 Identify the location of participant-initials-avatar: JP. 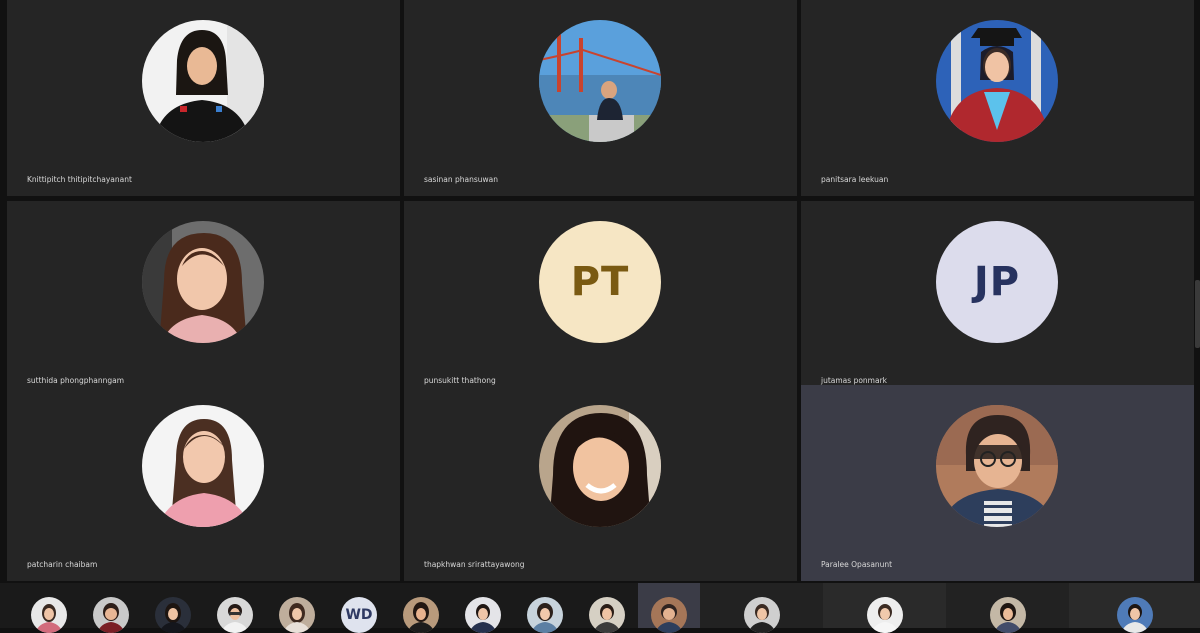
(997, 282).